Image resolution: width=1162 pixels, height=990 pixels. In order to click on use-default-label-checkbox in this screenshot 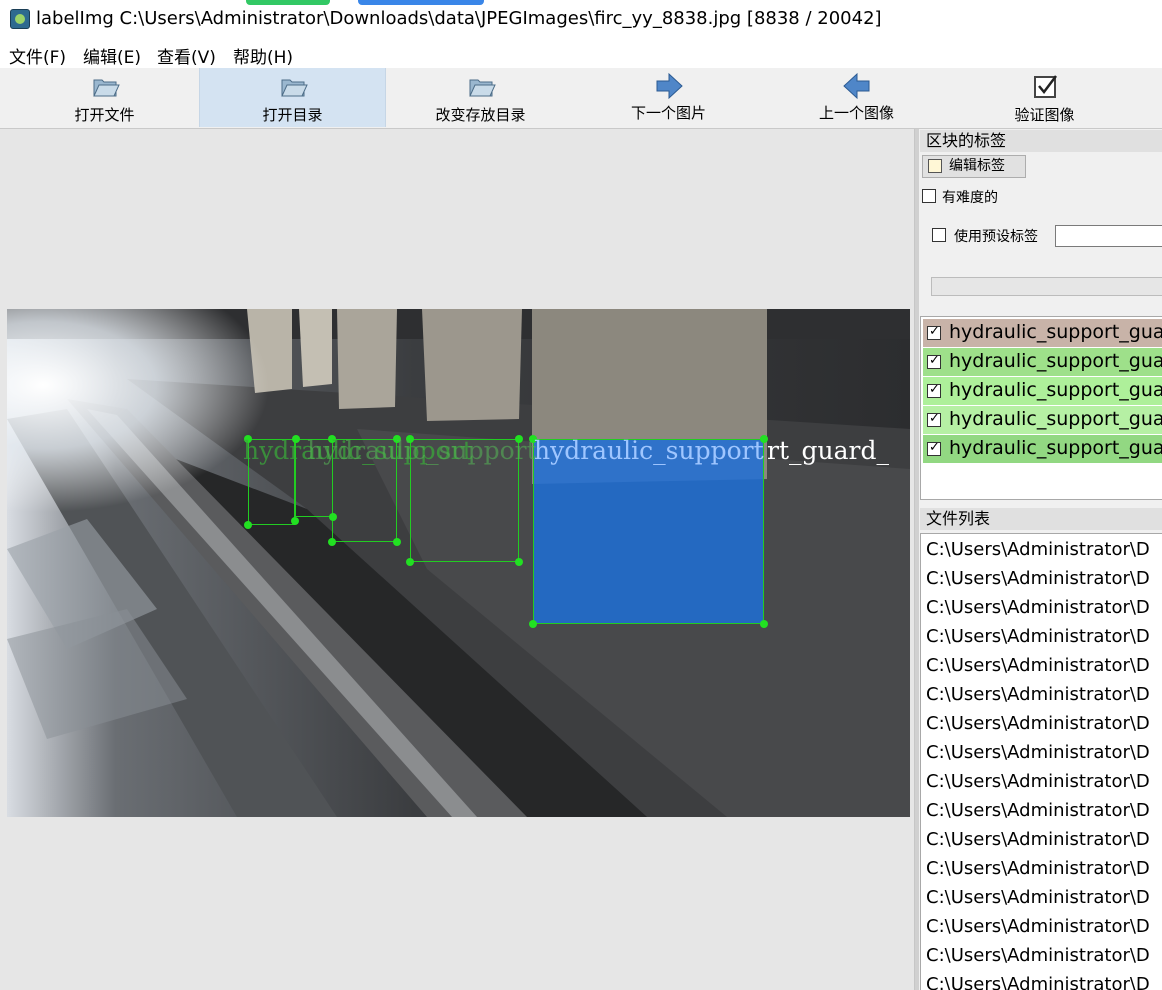, I will do `click(939, 235)`.